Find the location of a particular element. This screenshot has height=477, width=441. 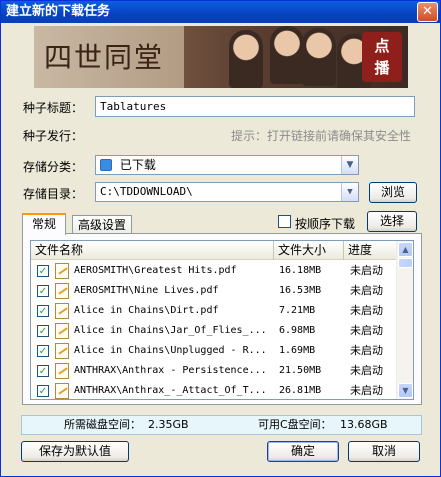

close-icon: ✕ is located at coordinates (427, 11).